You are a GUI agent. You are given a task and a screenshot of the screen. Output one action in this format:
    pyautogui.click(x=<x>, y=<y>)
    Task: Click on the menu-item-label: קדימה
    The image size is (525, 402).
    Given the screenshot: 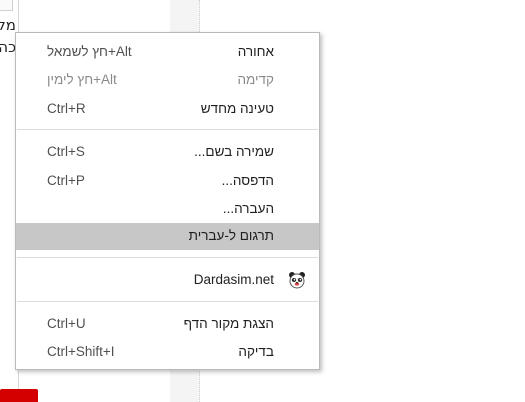 What is the action you would take?
    pyautogui.click(x=255, y=79)
    